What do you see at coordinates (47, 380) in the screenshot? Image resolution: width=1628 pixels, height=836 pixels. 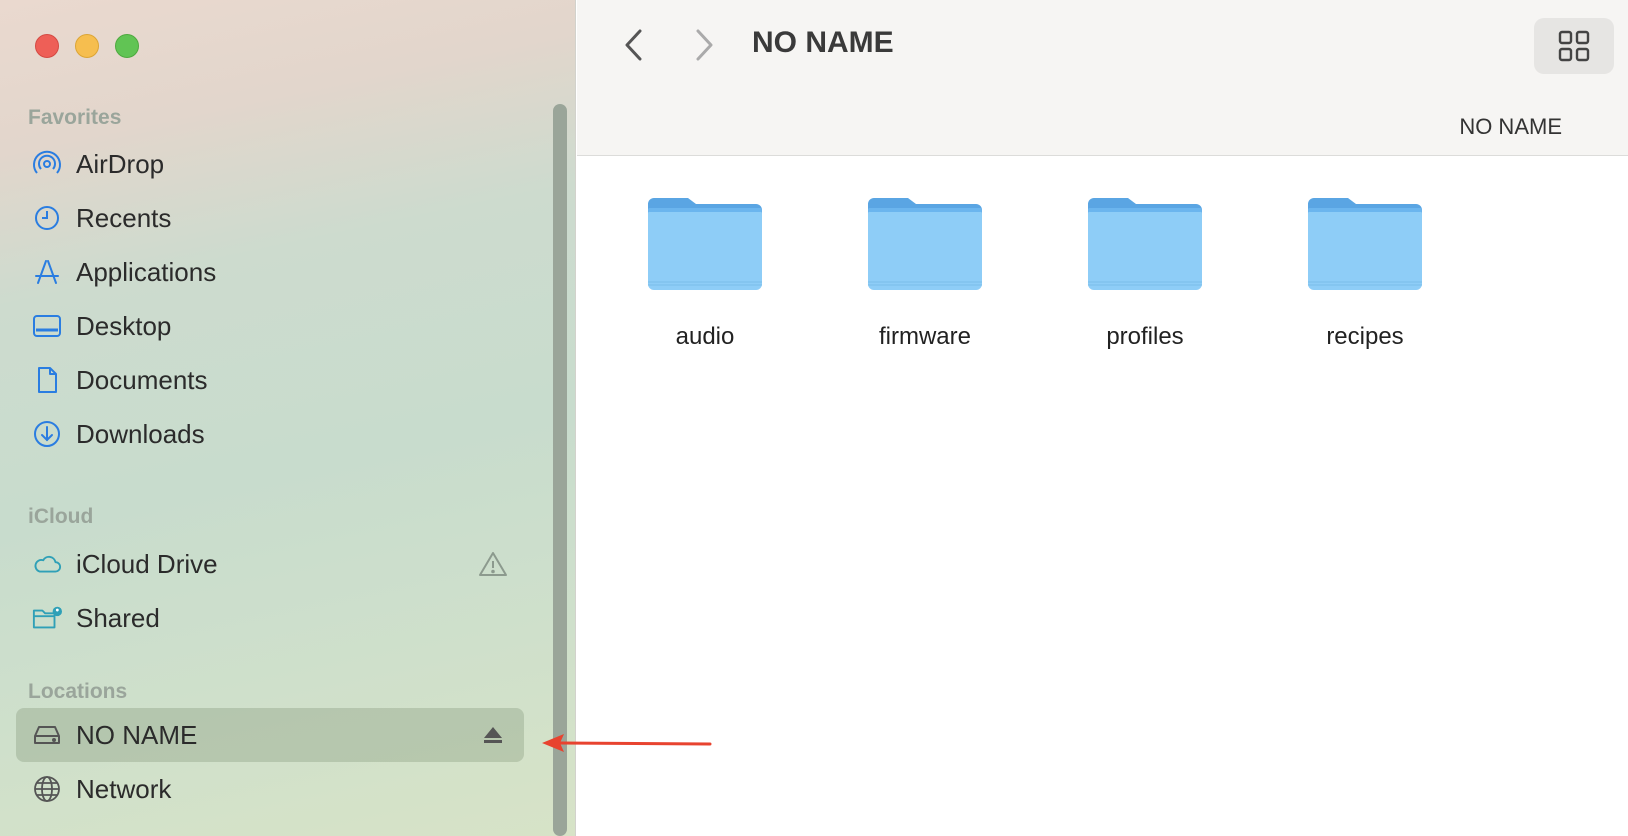 I see `document-icon` at bounding box center [47, 380].